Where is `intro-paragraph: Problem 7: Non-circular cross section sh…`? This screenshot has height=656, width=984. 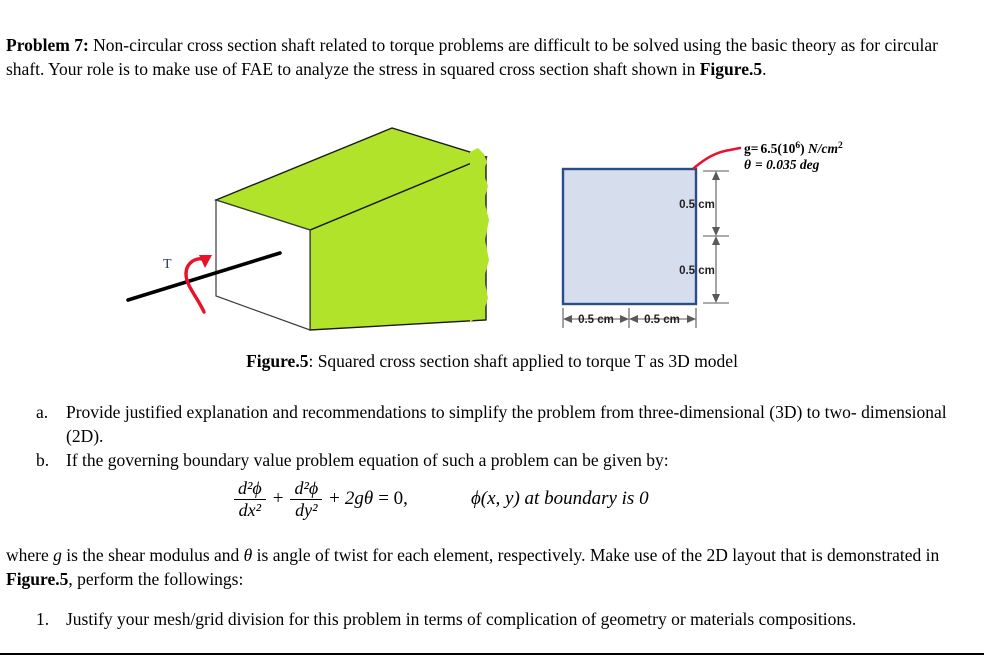 intro-paragraph: Problem 7: Non-circular cross section sh… is located at coordinates (480, 57).